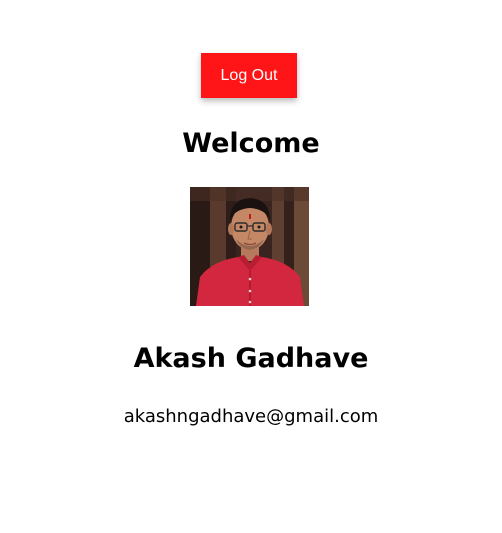  Describe the element at coordinates (249, 75) in the screenshot. I see `logout-button: Log Out` at that location.